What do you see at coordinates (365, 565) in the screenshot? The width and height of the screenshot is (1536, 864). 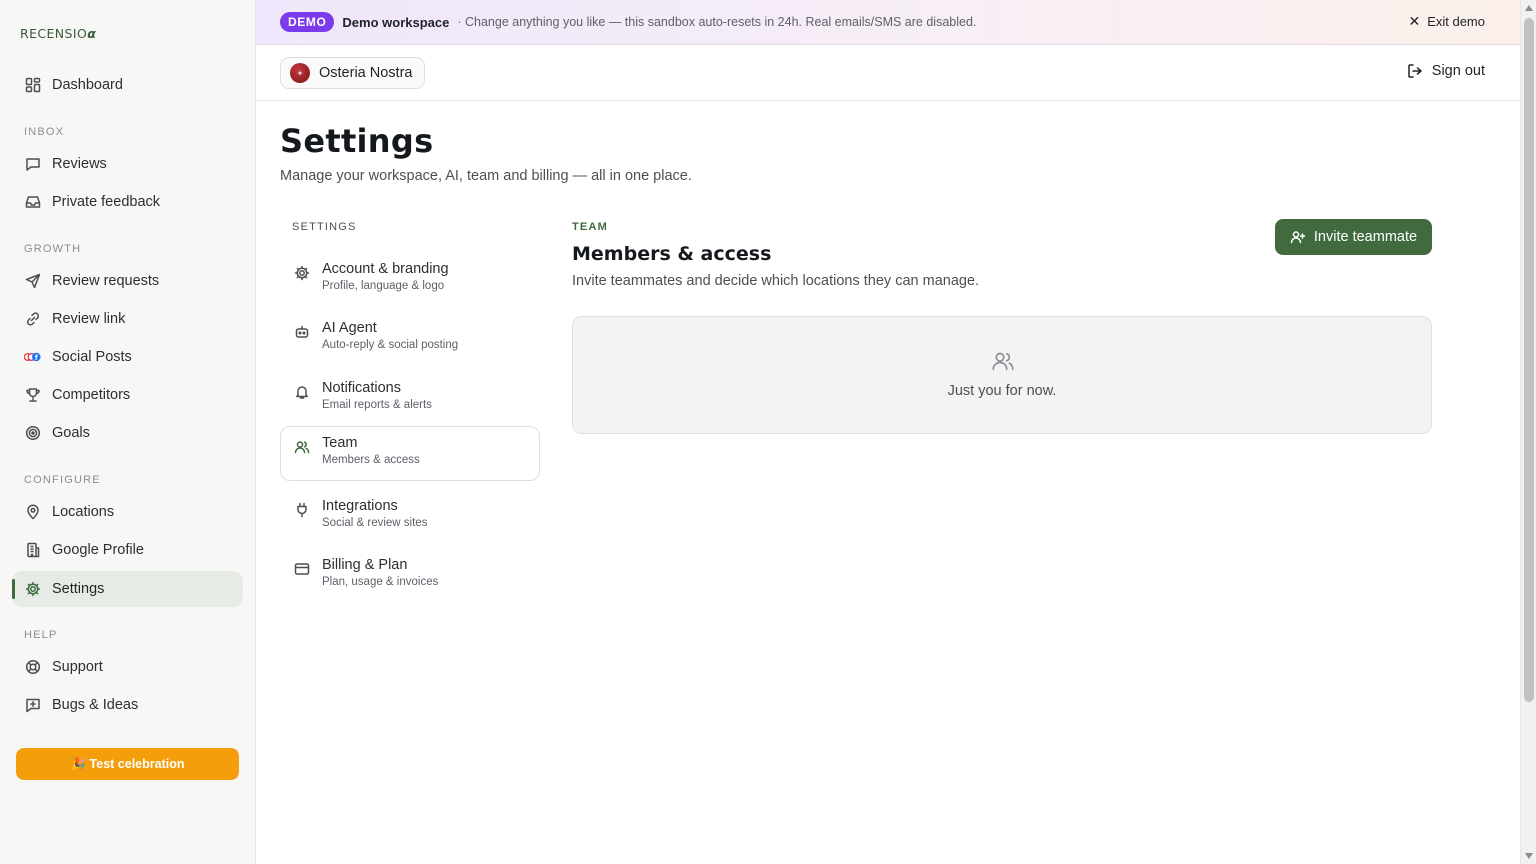 I see `settings-item-title: Billing & Plan` at bounding box center [365, 565].